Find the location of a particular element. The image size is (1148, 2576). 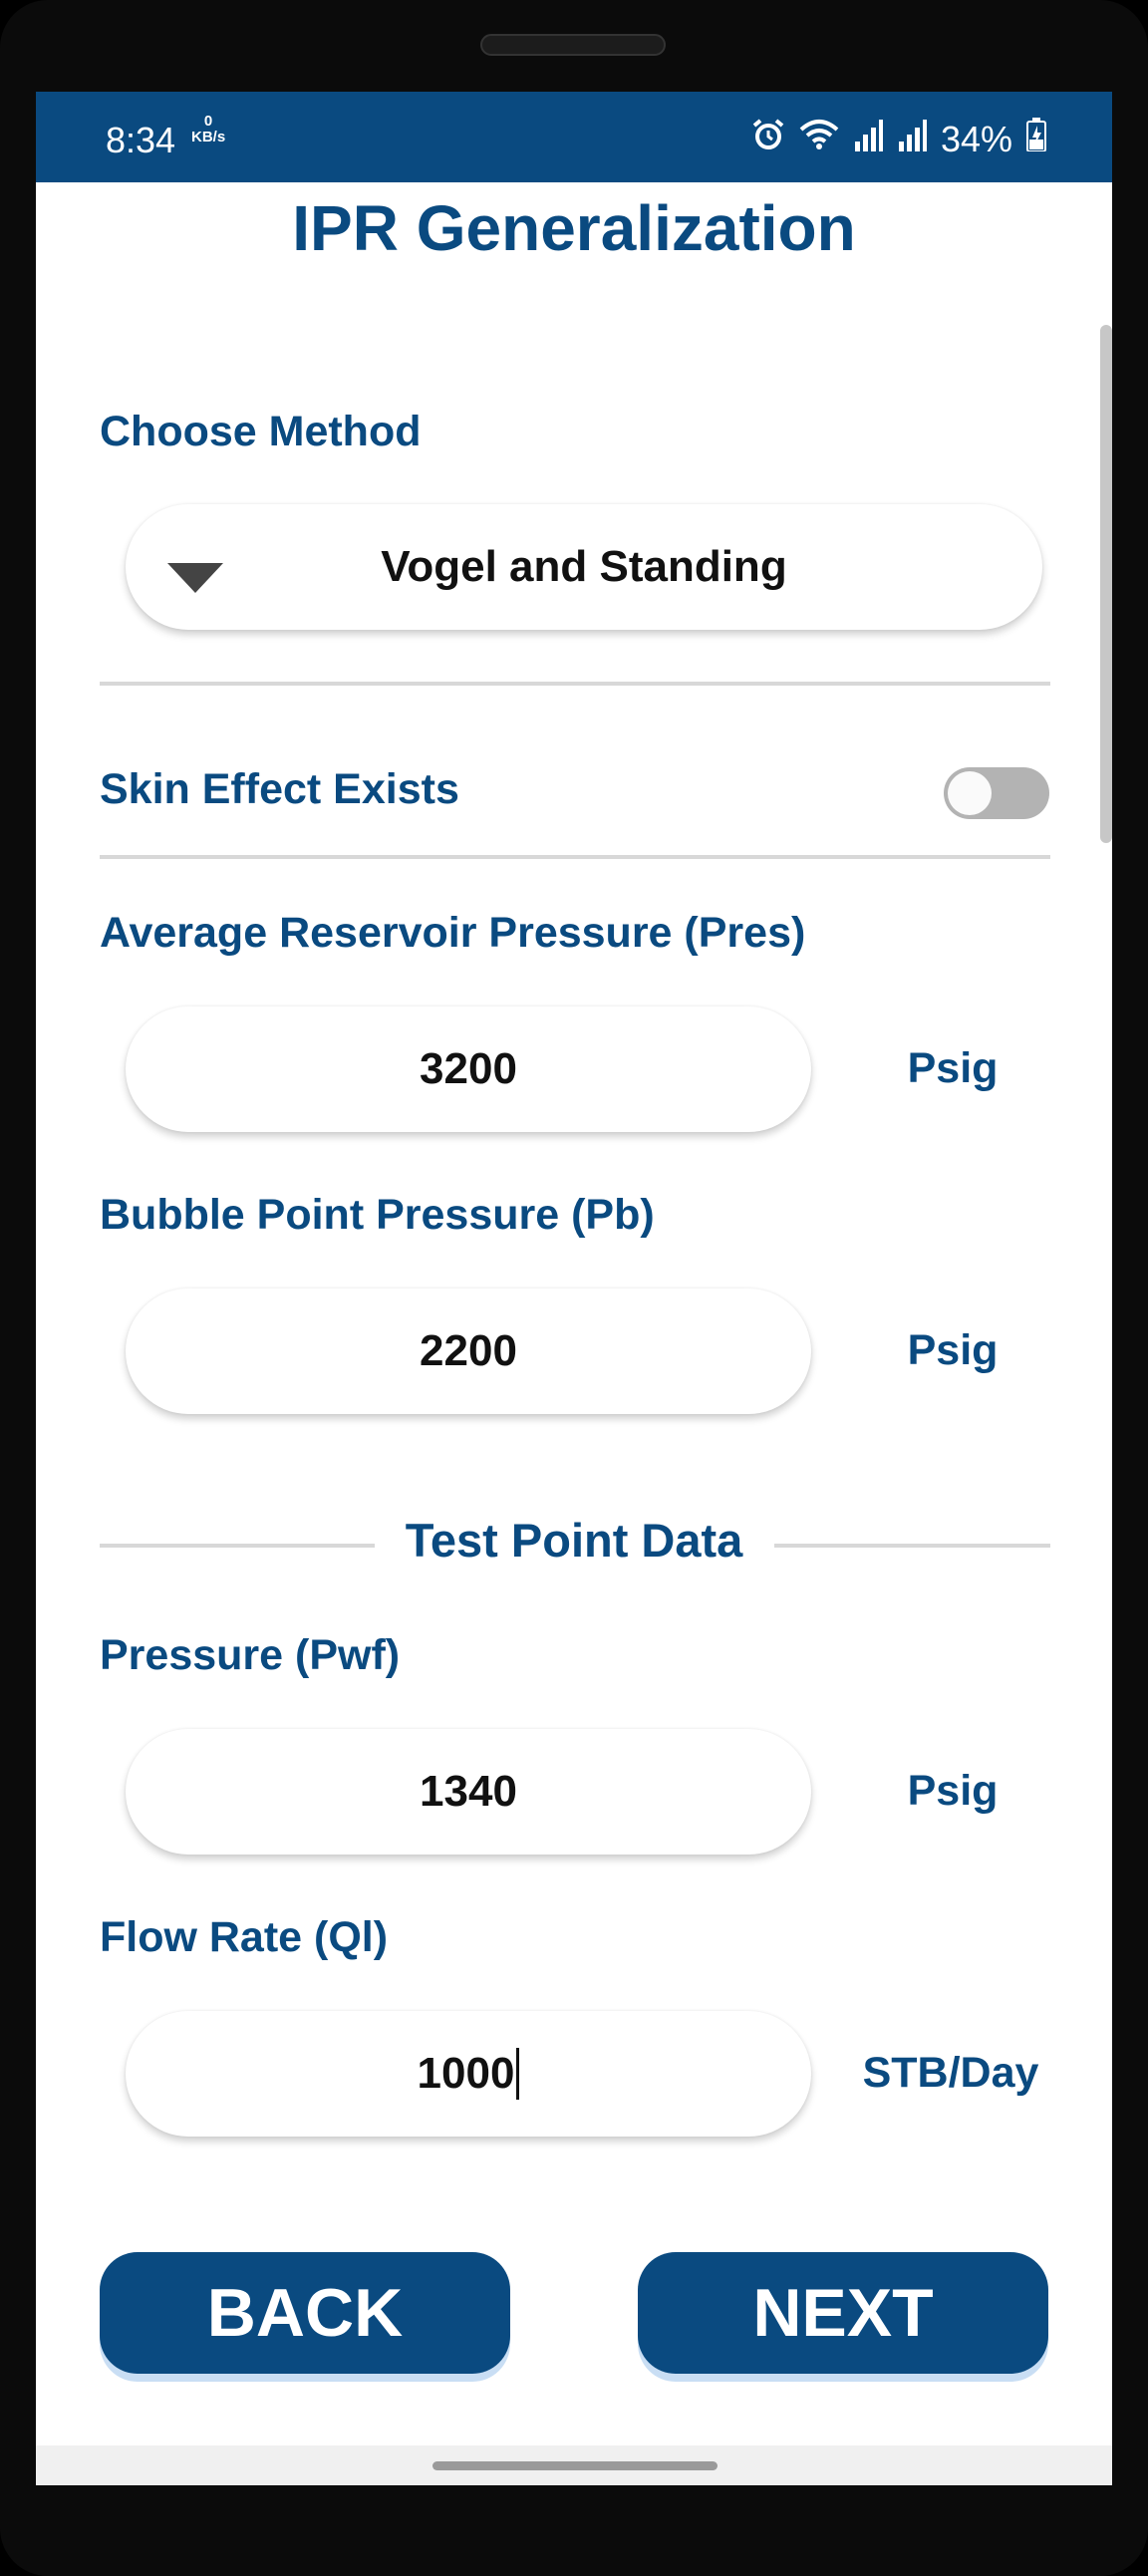

reservoir-pressure-input: 3200 is located at coordinates (468, 1069).